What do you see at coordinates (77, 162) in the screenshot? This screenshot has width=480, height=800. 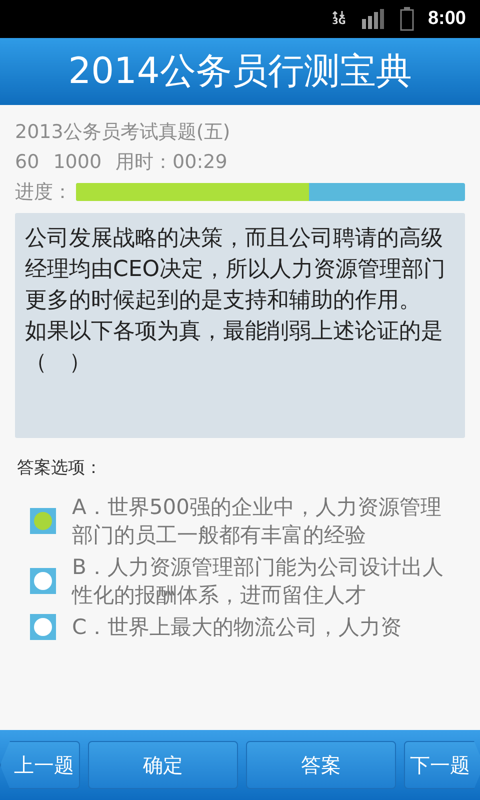 I see `exam-stat: 1000` at bounding box center [77, 162].